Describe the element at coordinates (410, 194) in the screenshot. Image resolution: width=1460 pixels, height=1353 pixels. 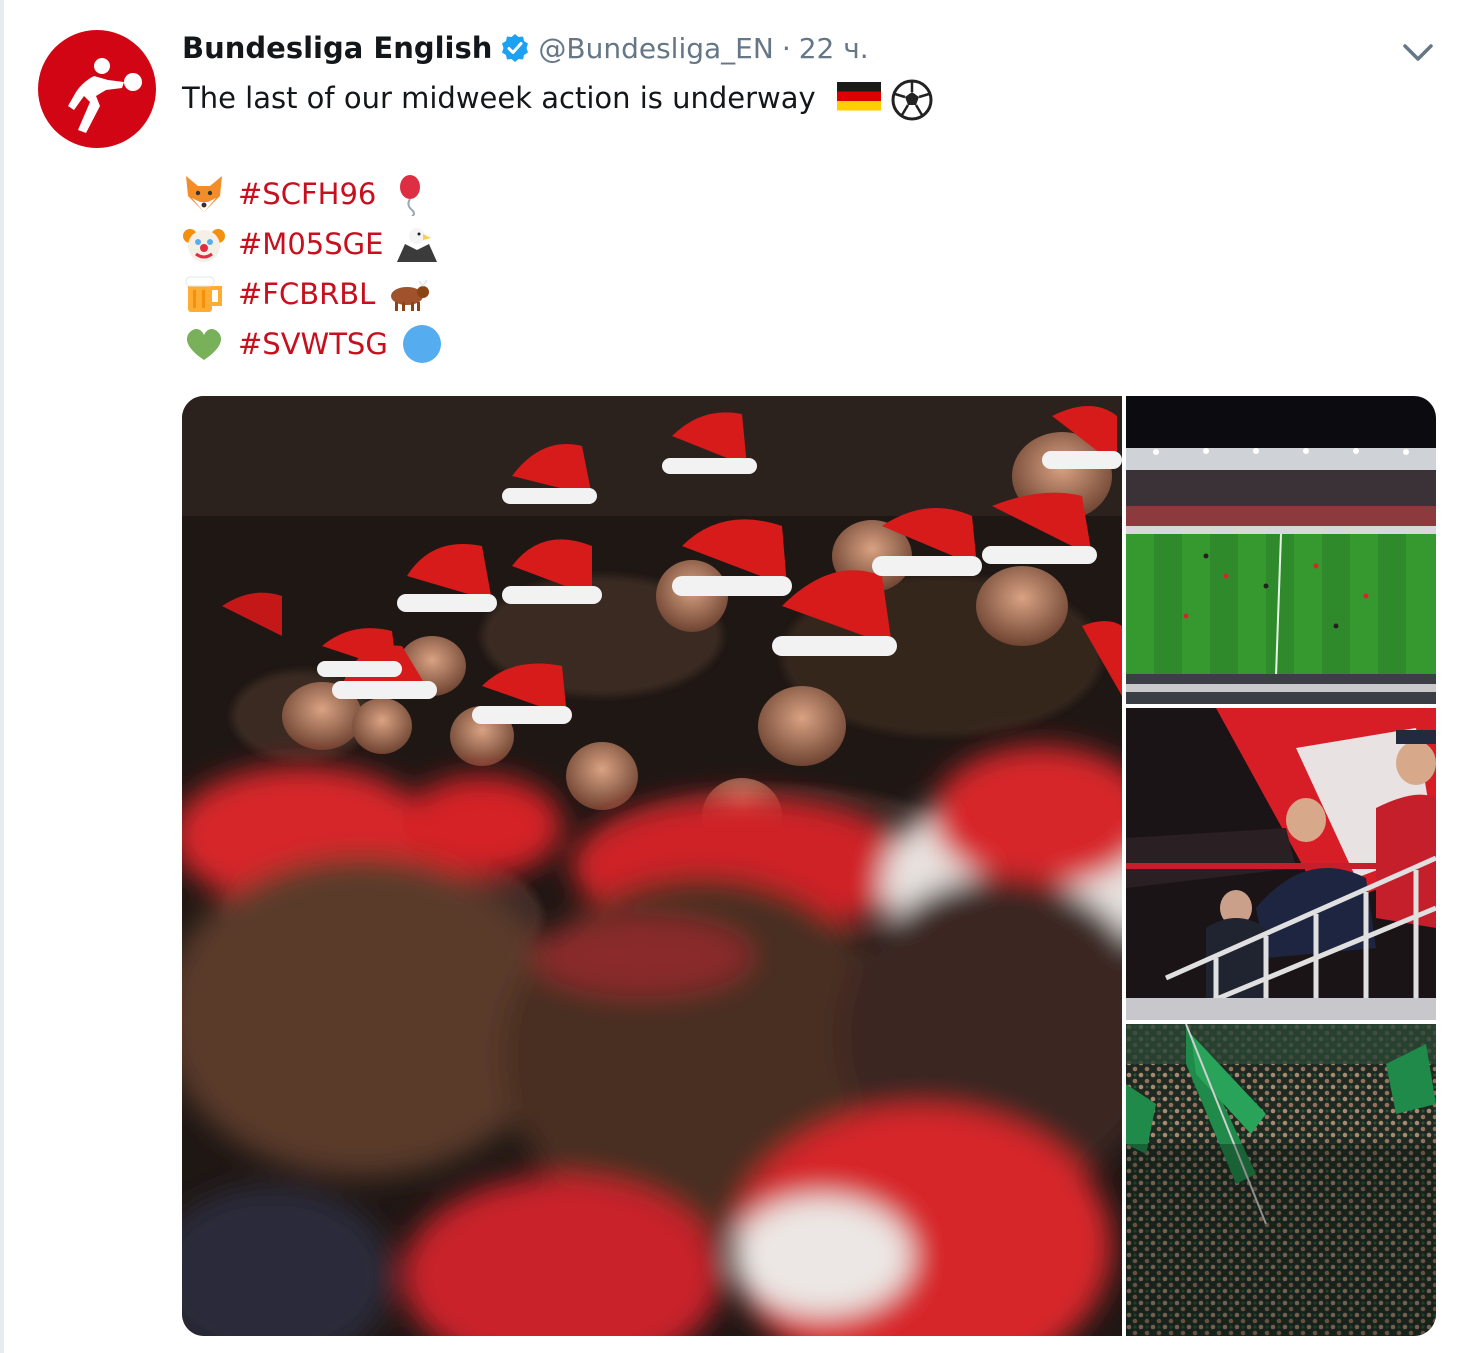
I see `balloon-icon` at that location.